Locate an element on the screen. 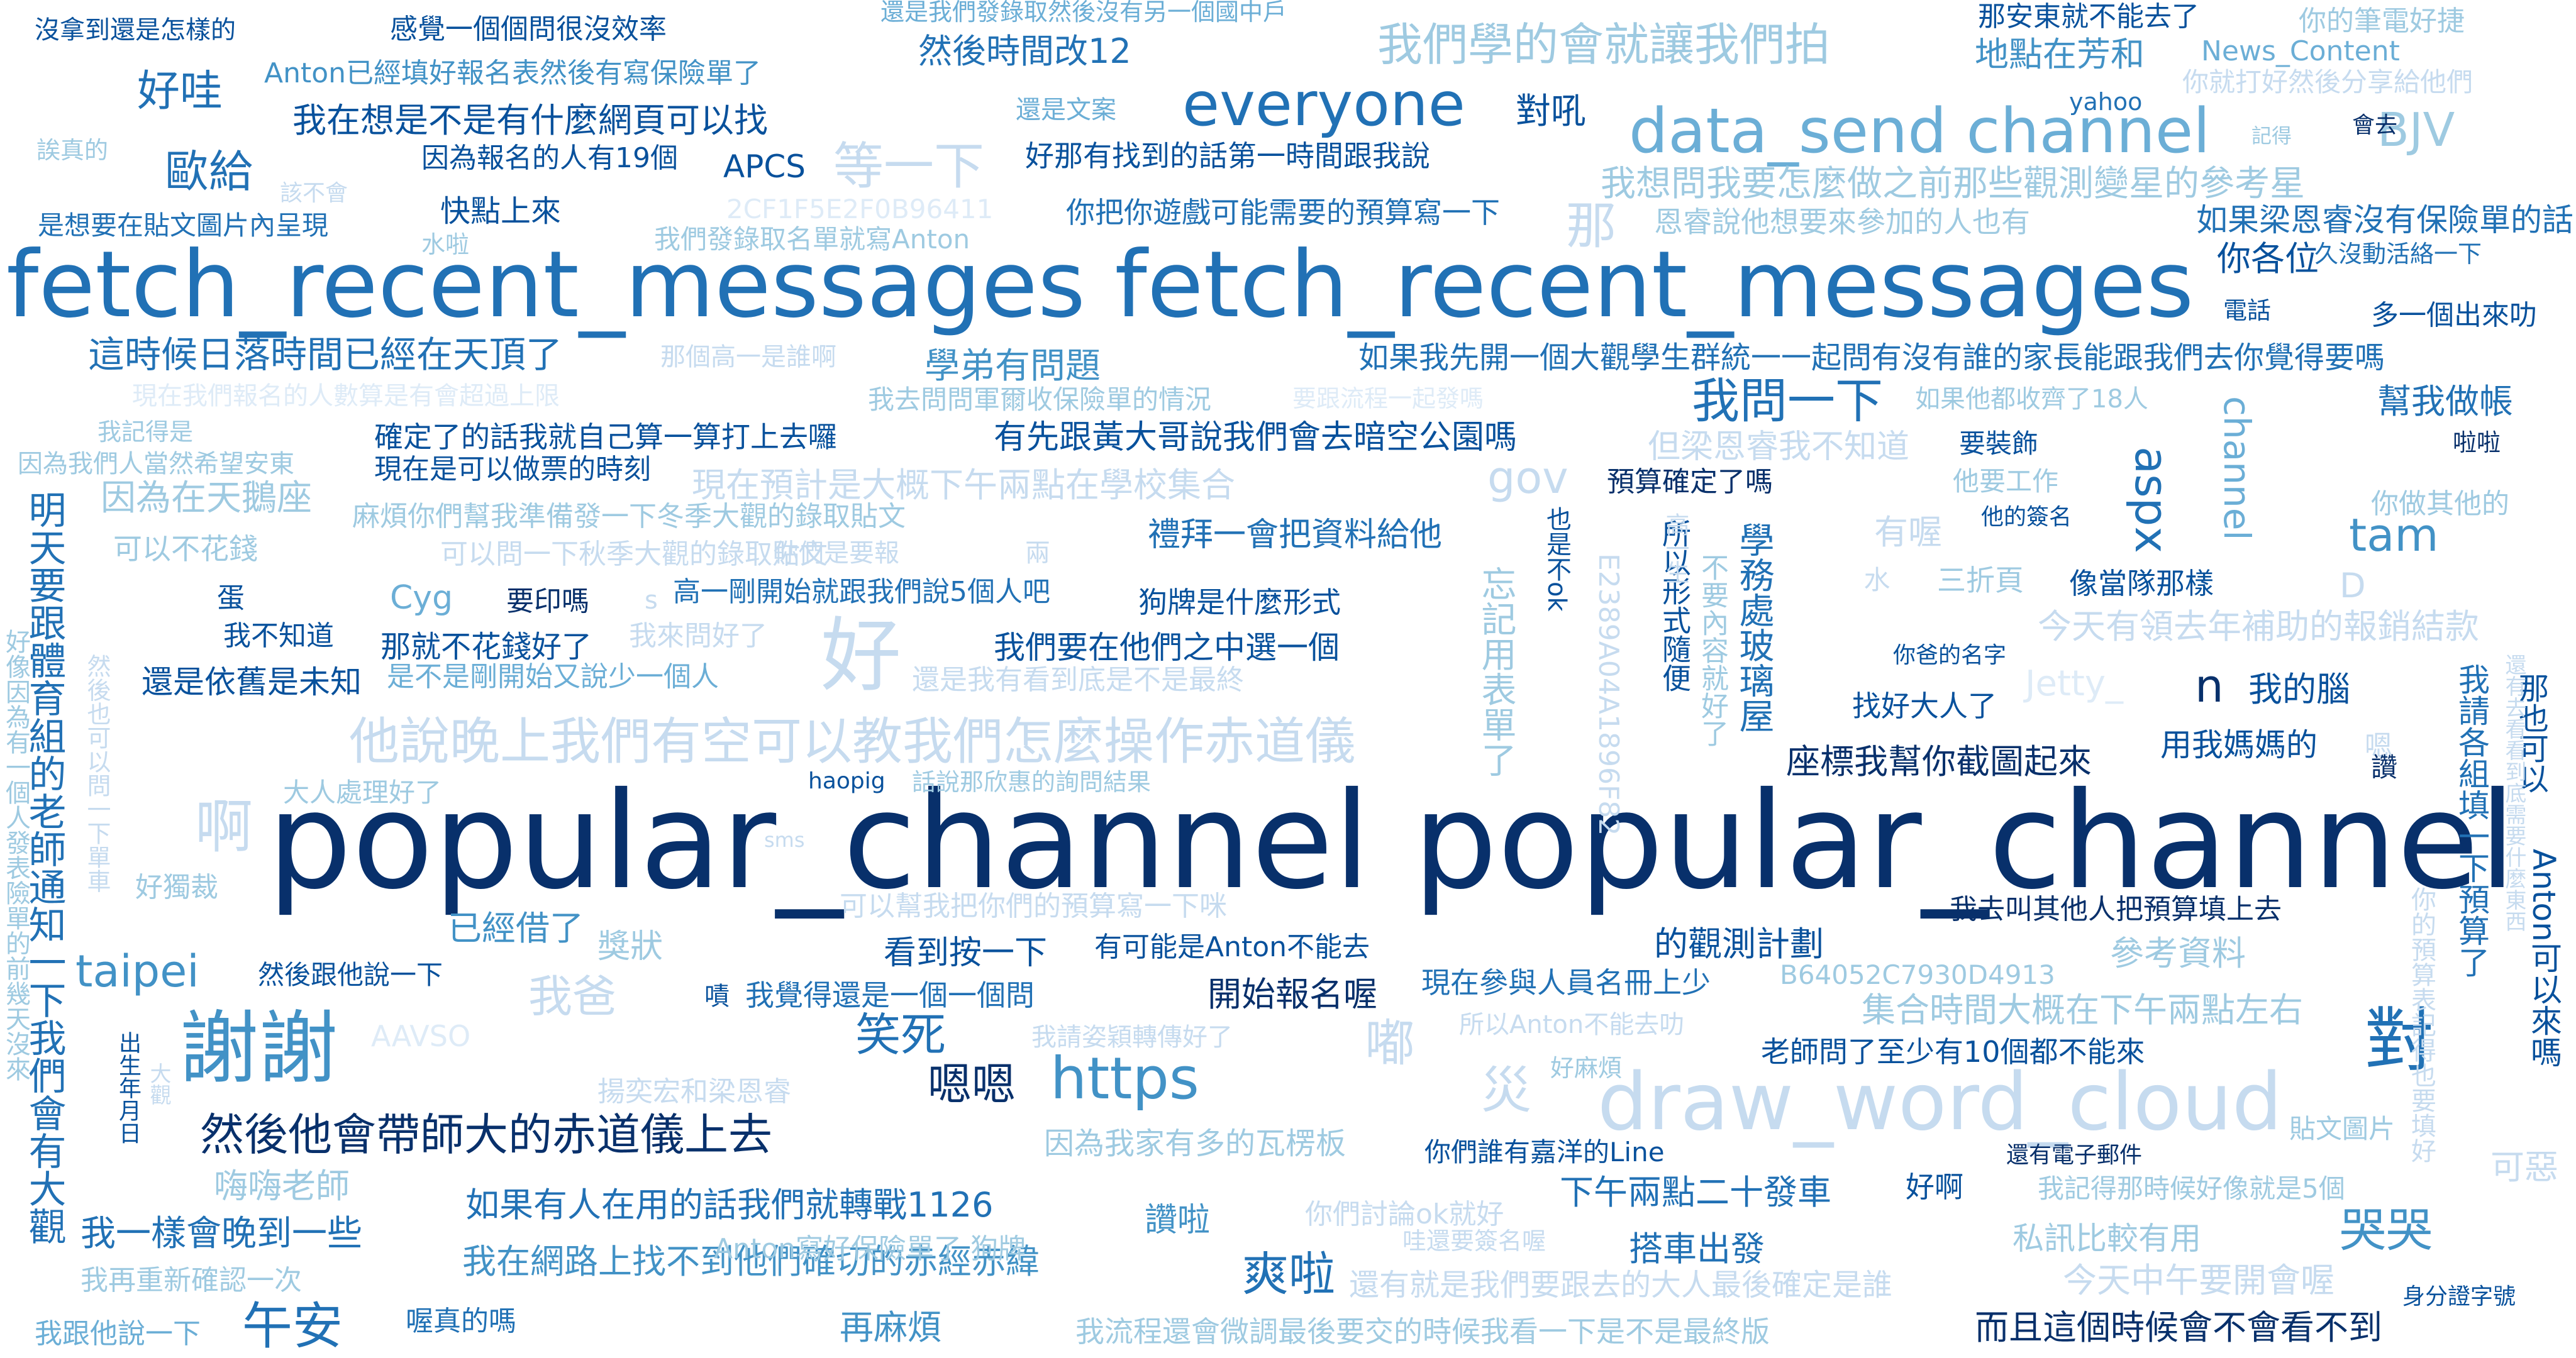 This screenshot has height=1358, width=2576. word: 那就不花錢好了 is located at coordinates (486, 647).